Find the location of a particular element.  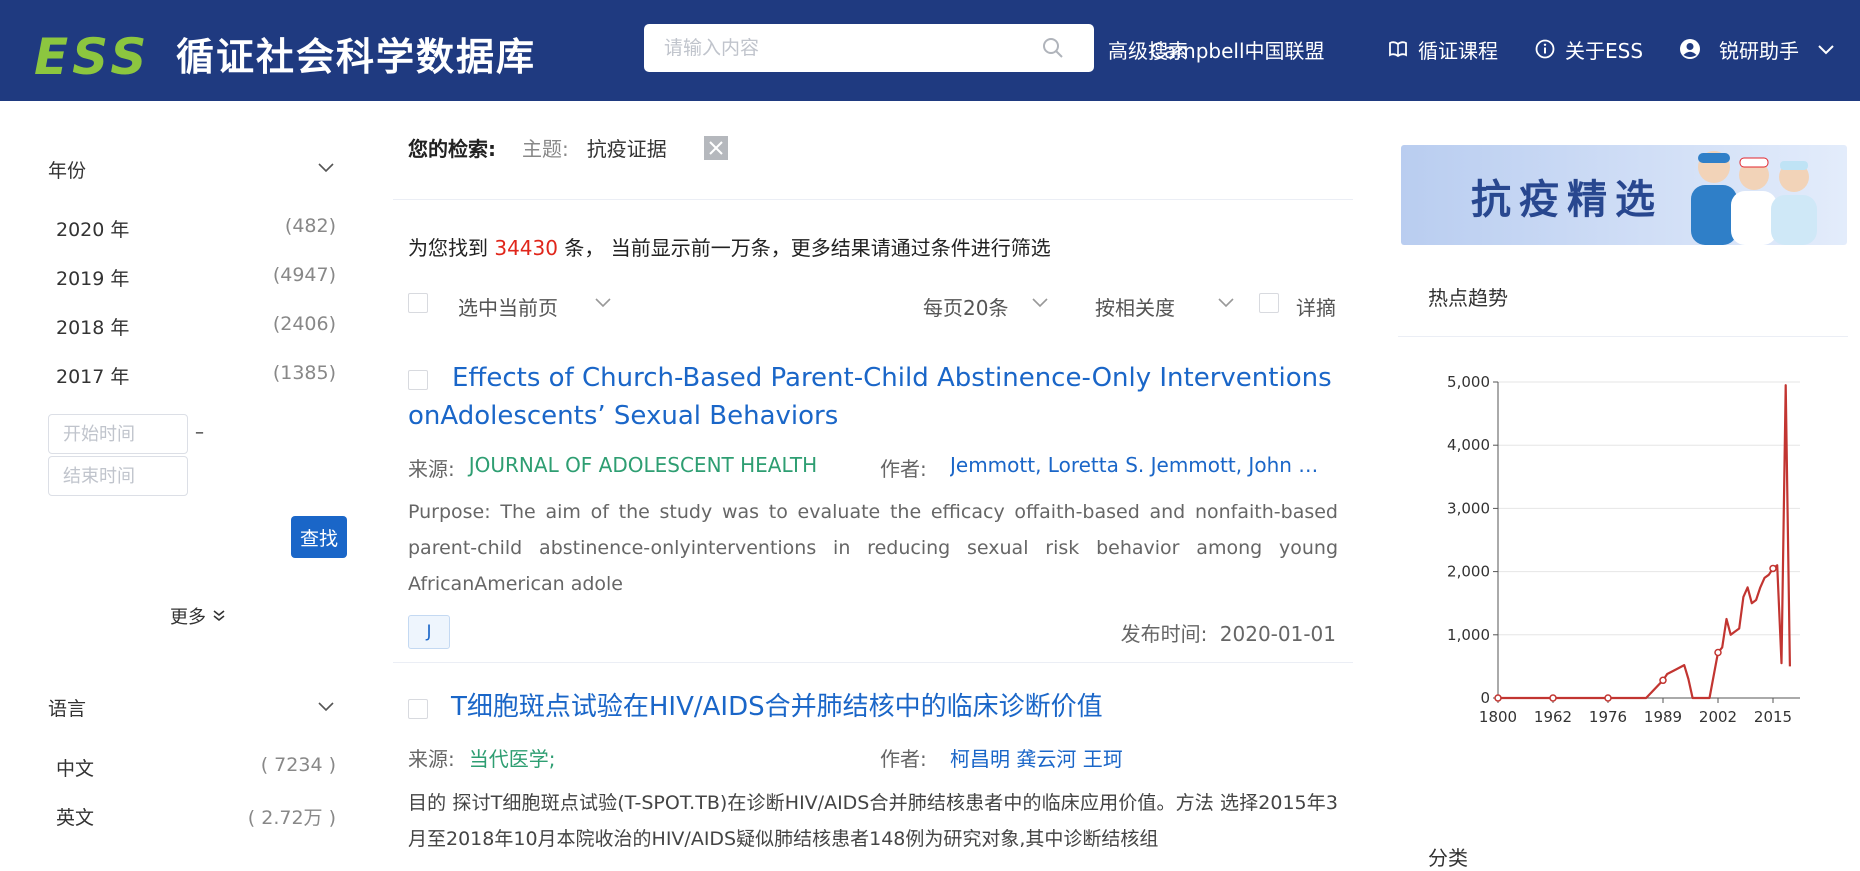

nav-campbell: Campbell中国联盟 is located at coordinates (1237, 49).